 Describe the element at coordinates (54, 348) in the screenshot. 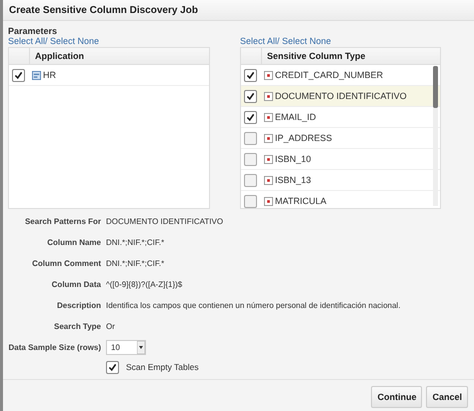

I see `field-label: Data Sample Size (rows)` at that location.